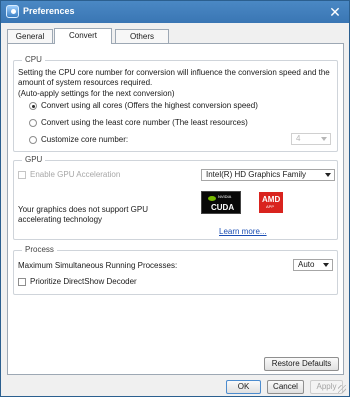  Describe the element at coordinates (243, 387) in the screenshot. I see `ok-button: OK` at that location.